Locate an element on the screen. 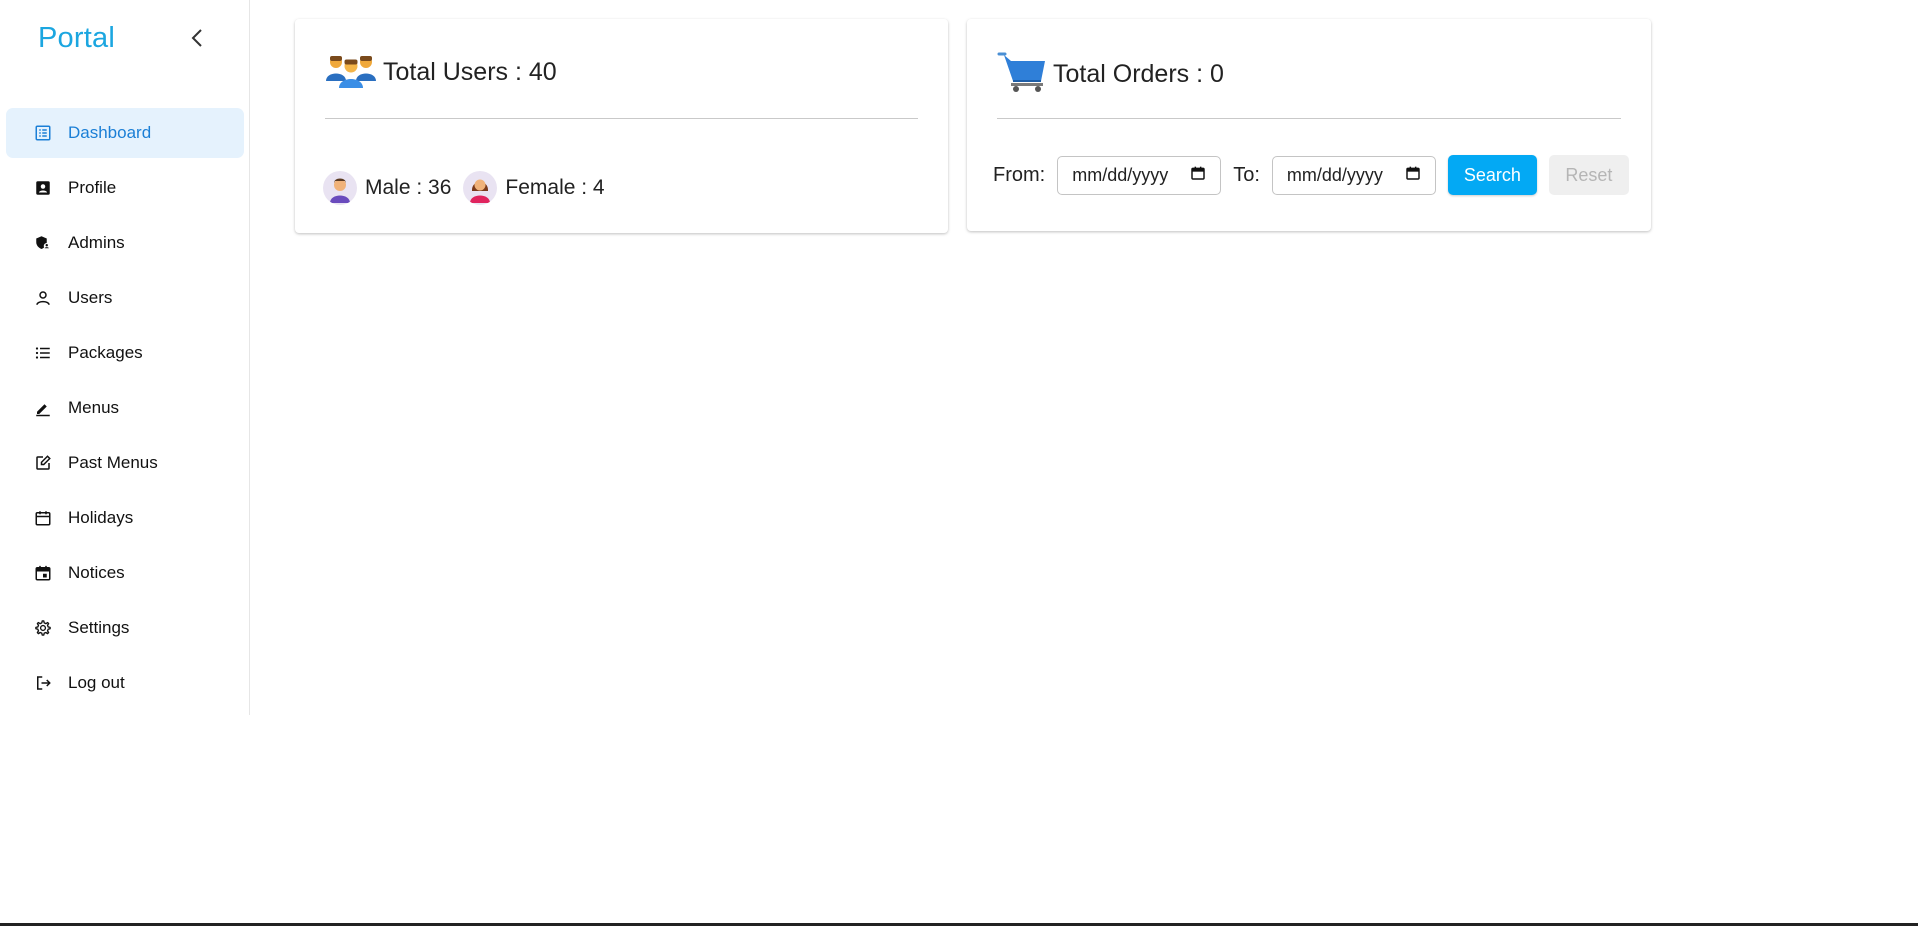  dashboard-icon is located at coordinates (43, 133).